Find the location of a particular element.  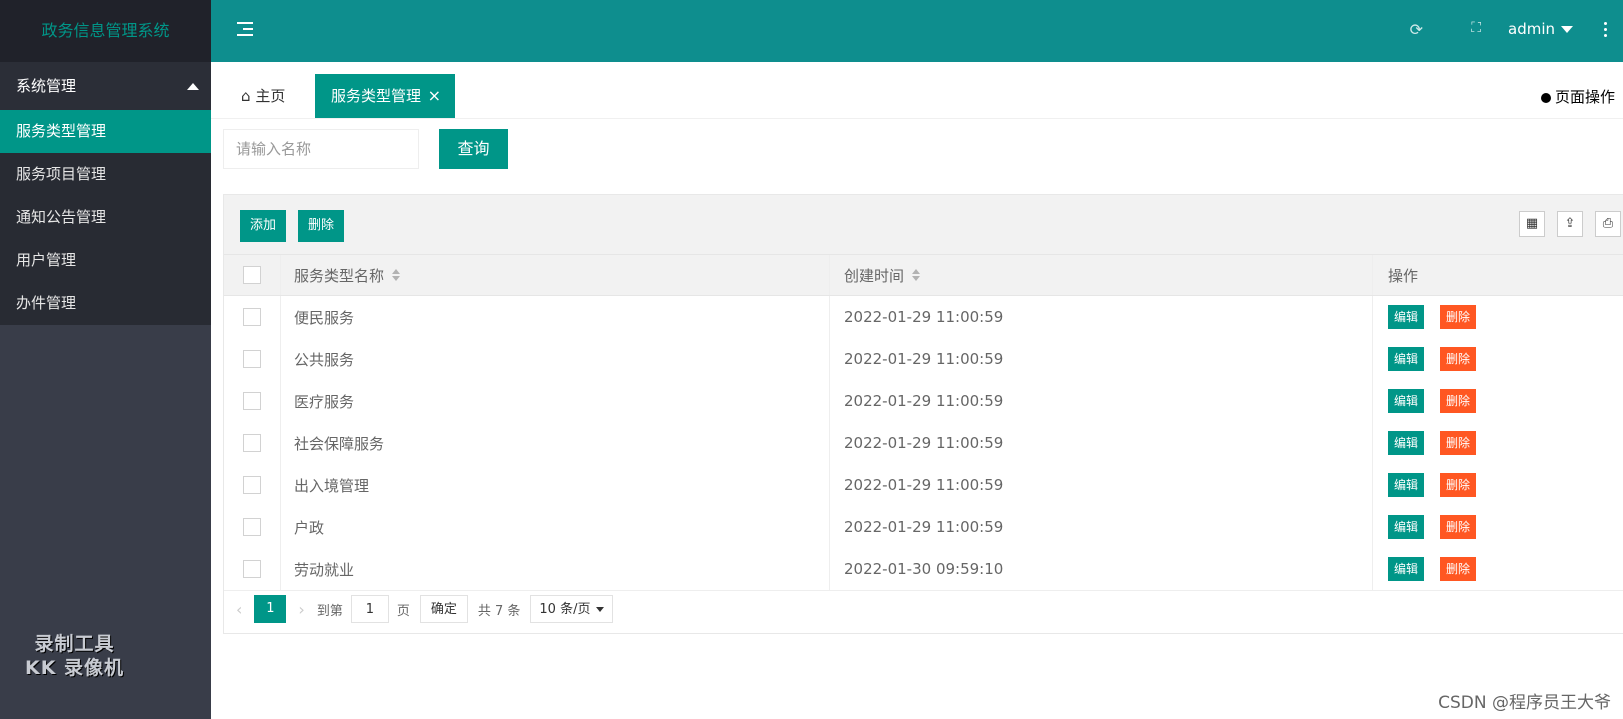

sidebar-item-service-project: 服务项目管理 is located at coordinates (105, 174).